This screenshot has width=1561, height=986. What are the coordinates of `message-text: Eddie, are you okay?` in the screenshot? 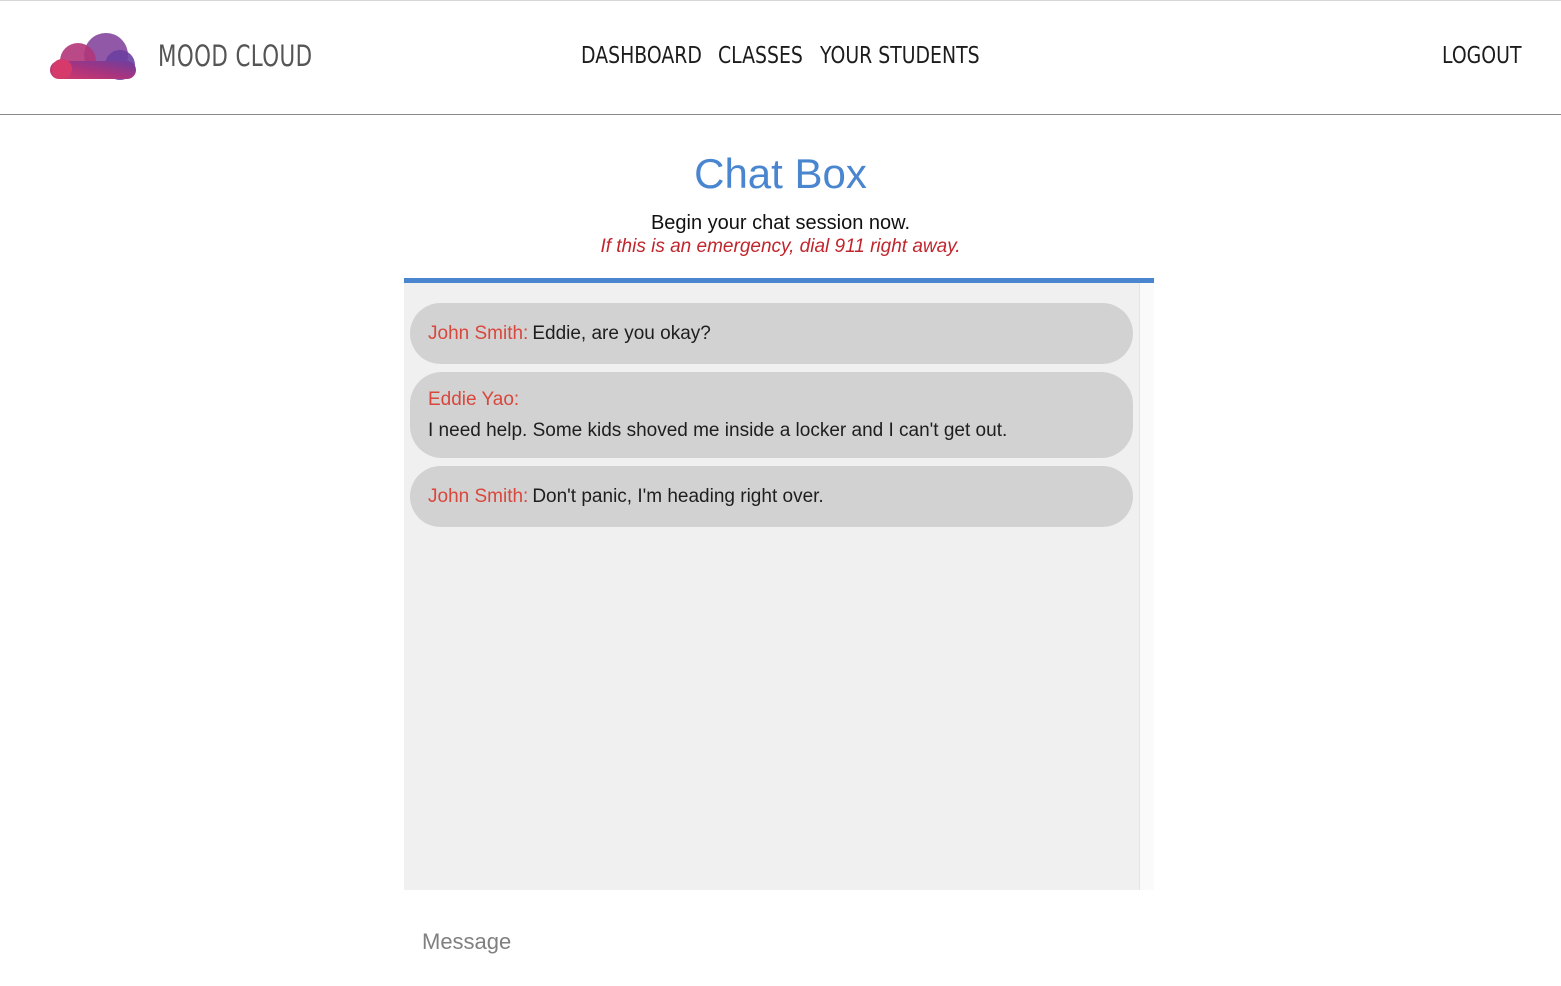 It's located at (621, 333).